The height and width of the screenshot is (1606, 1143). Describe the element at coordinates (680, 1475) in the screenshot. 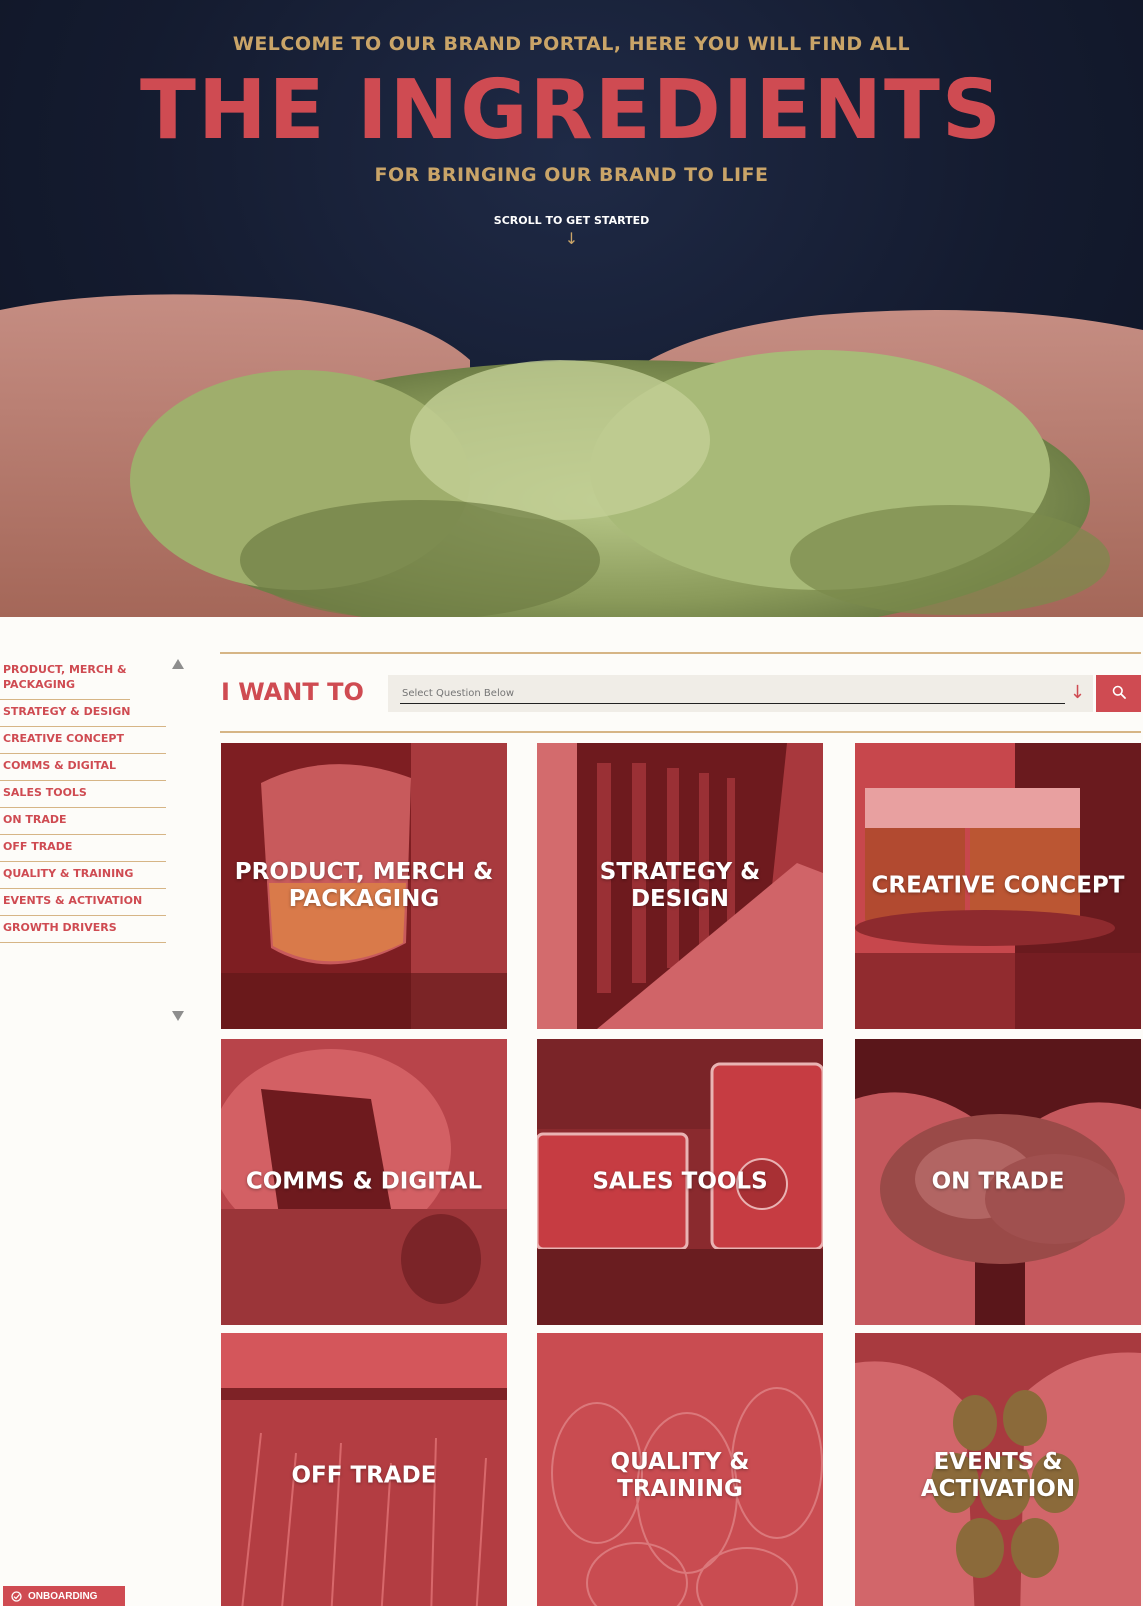

I see `tile-label: QUALITY & TRAINING` at that location.